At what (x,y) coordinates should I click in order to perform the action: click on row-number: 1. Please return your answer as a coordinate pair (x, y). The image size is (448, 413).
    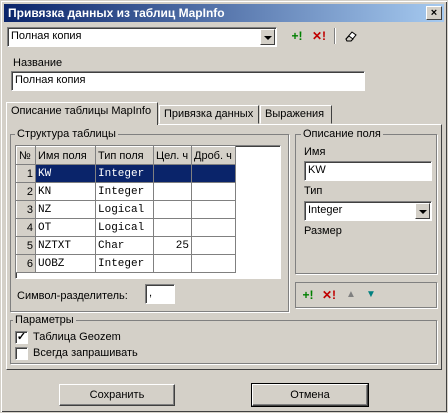
    Looking at the image, I should click on (26, 173).